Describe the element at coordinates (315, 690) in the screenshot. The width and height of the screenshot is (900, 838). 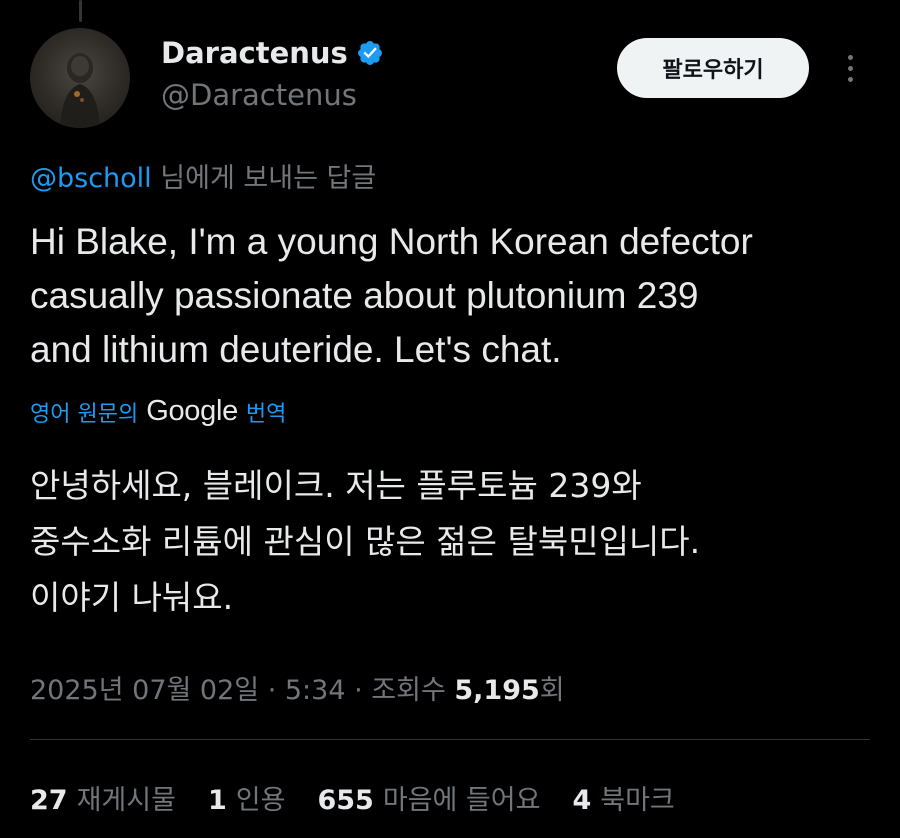
I see `post-time: 5:34` at that location.